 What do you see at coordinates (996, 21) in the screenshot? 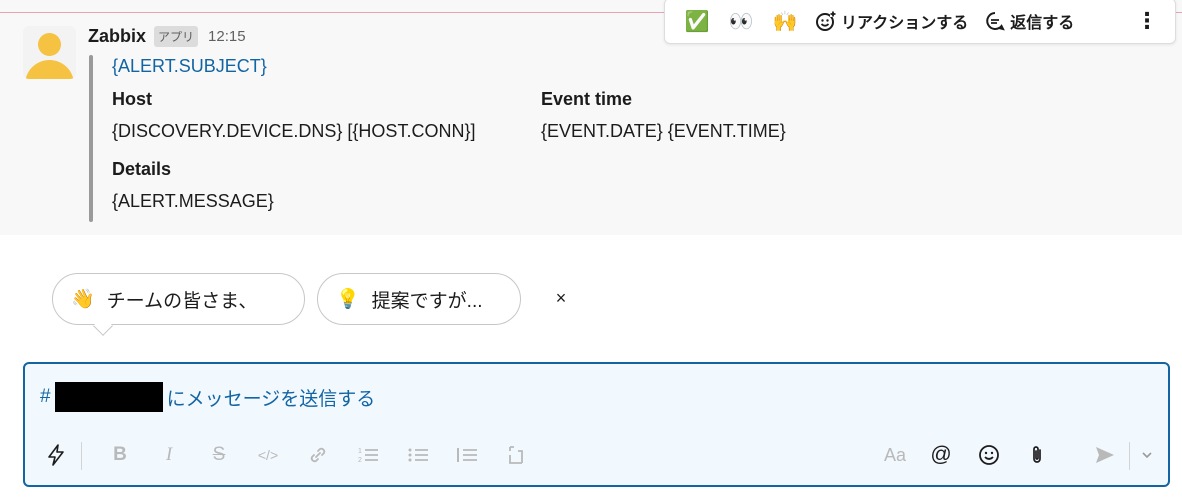
I see `thread-reply-icon` at bounding box center [996, 21].